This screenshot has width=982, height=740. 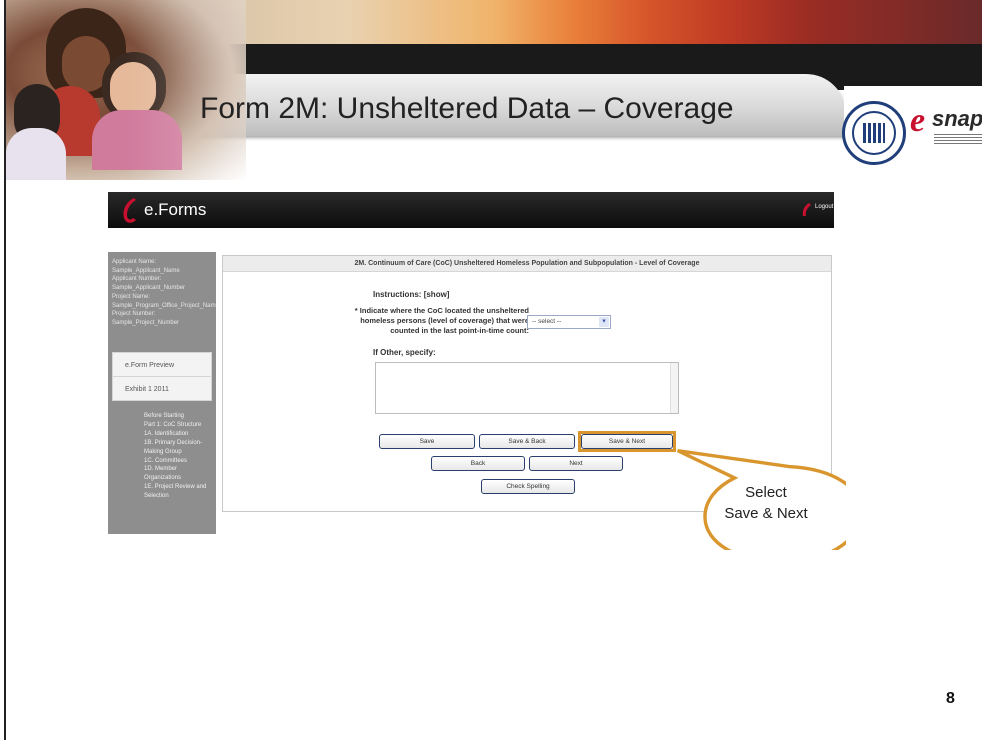 I want to click on sidebar-info-line: Sample_Project_Number, so click(x=146, y=322).